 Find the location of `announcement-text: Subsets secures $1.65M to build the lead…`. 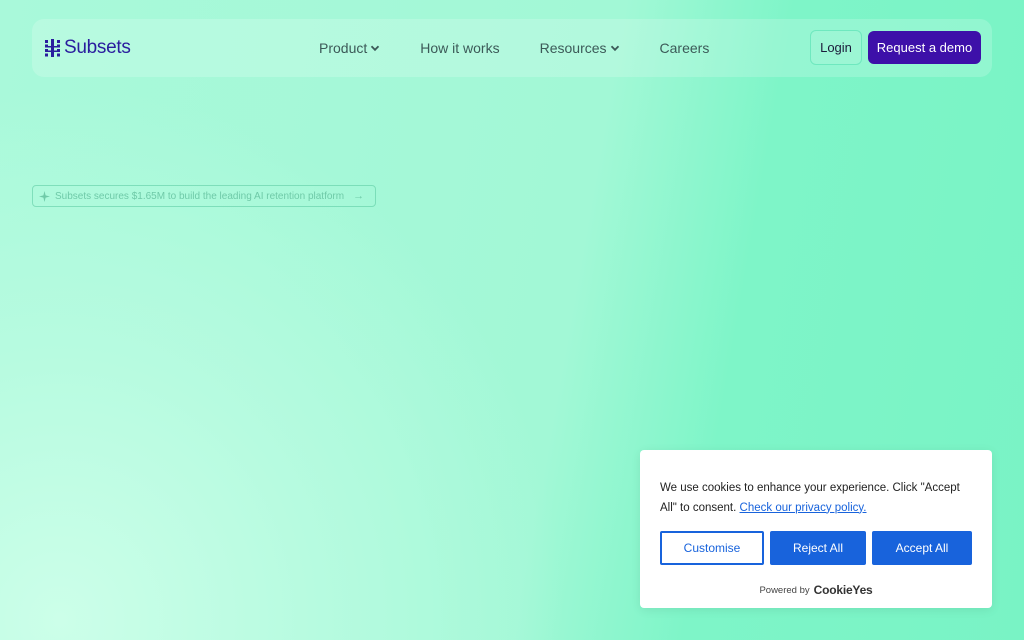

announcement-text: Subsets secures $1.65M to build the lead… is located at coordinates (200, 196).